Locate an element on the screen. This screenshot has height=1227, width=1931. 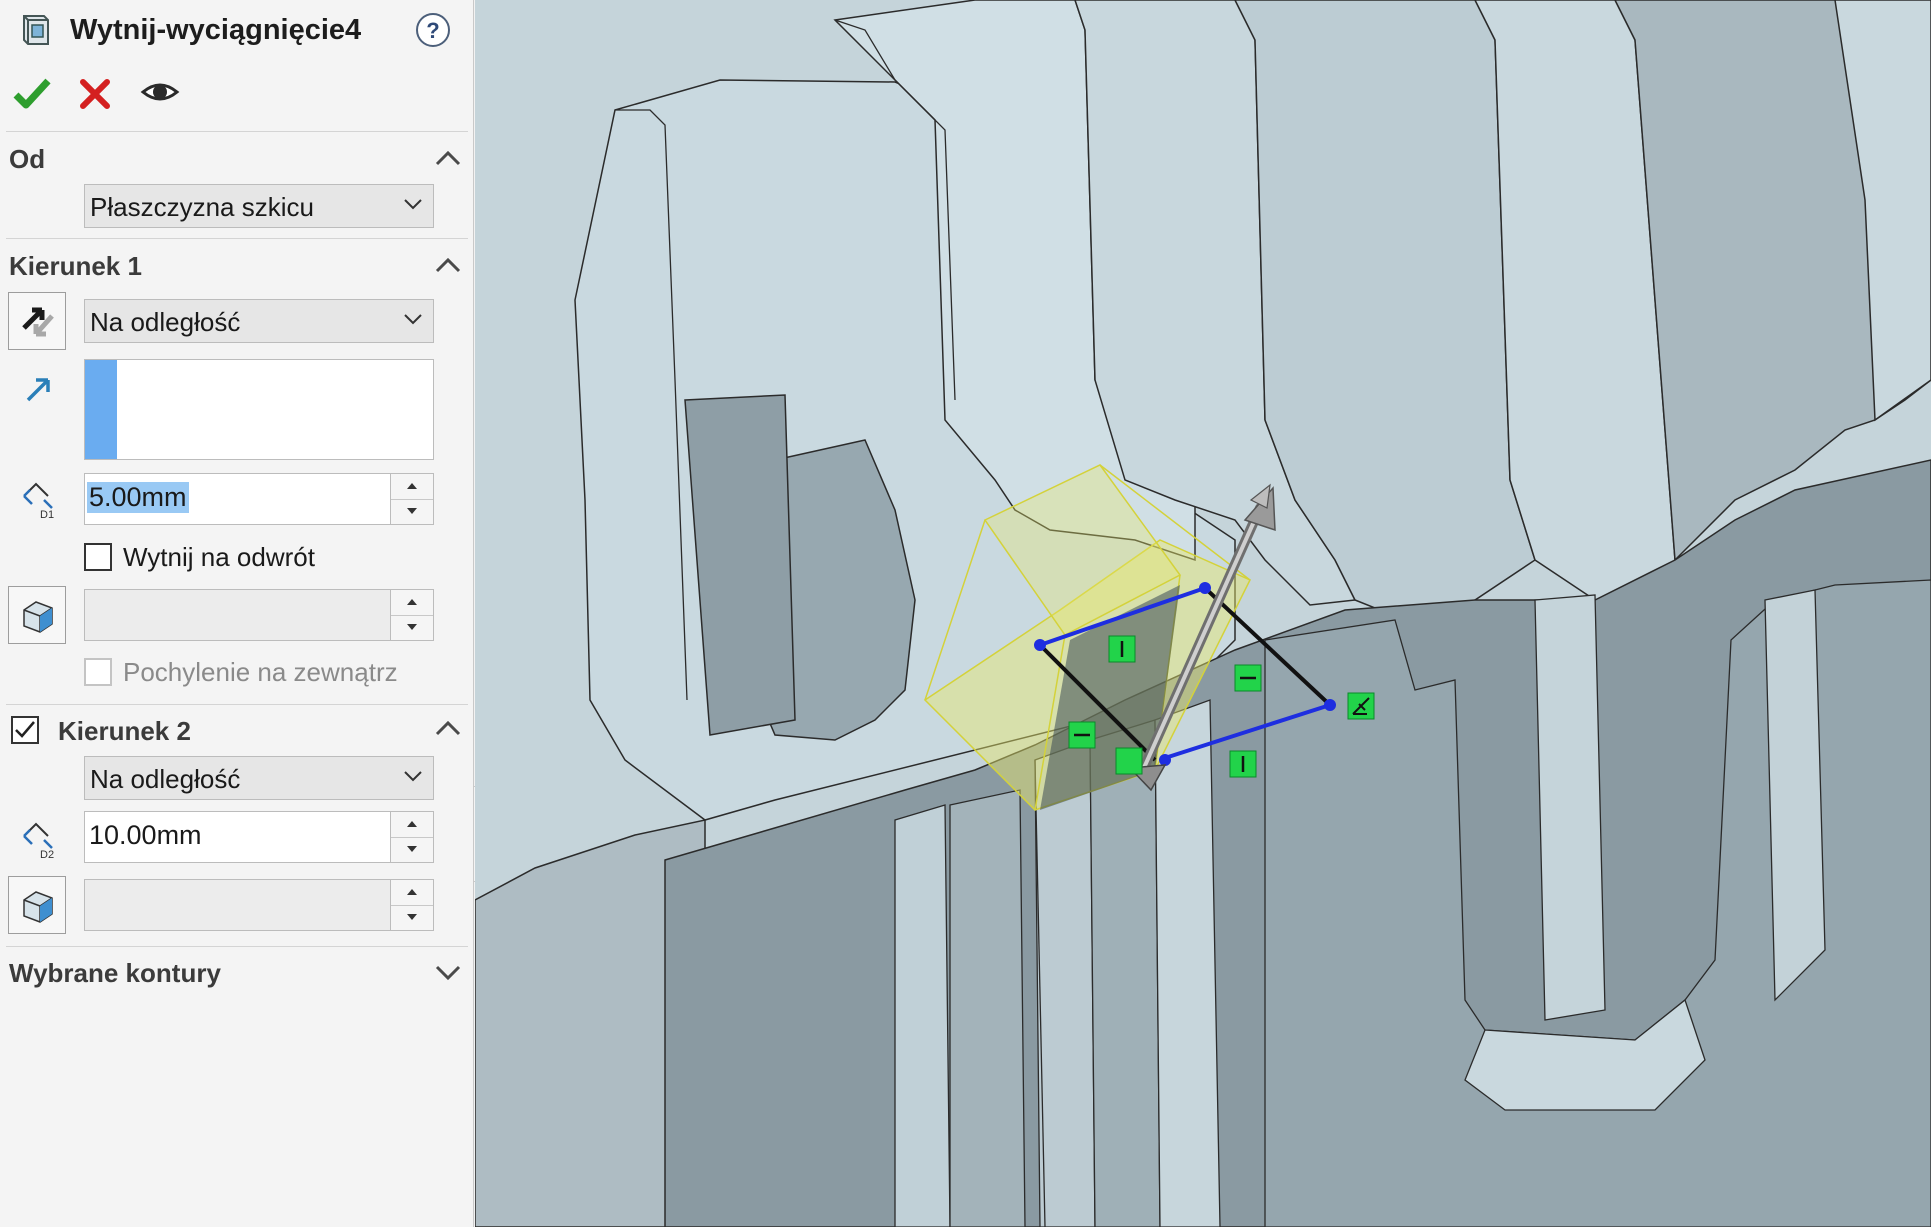
draft-outward-checkbox is located at coordinates (98, 672).